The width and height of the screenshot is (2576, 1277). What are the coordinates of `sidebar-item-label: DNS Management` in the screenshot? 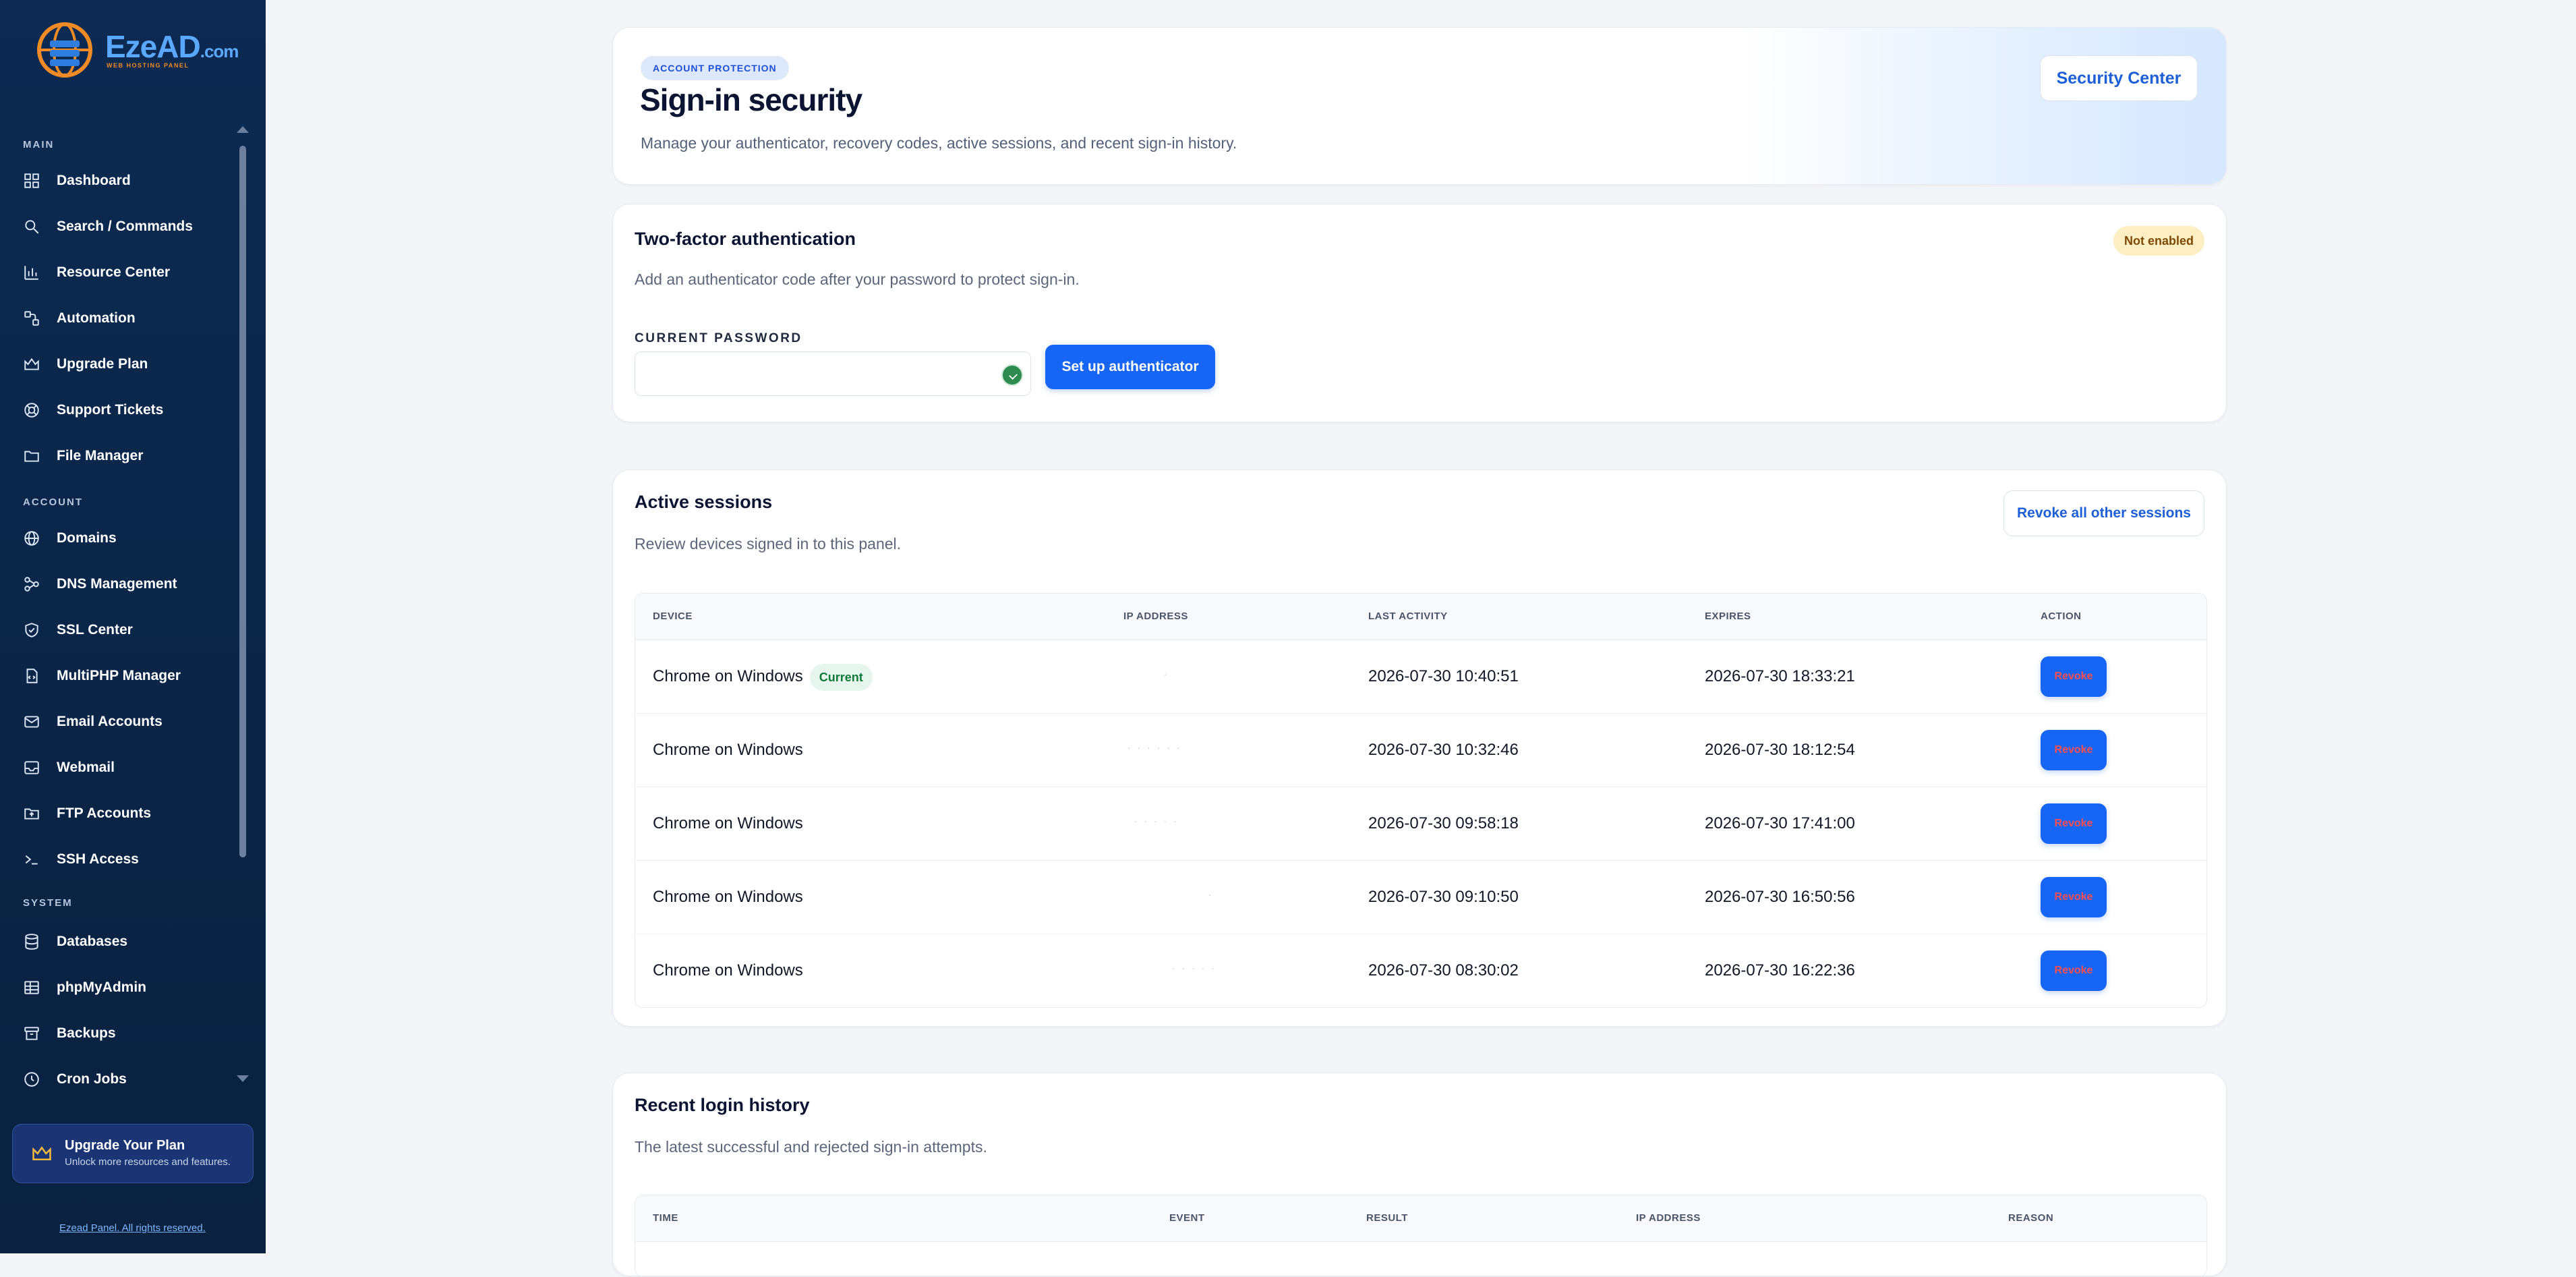 It's located at (117, 584).